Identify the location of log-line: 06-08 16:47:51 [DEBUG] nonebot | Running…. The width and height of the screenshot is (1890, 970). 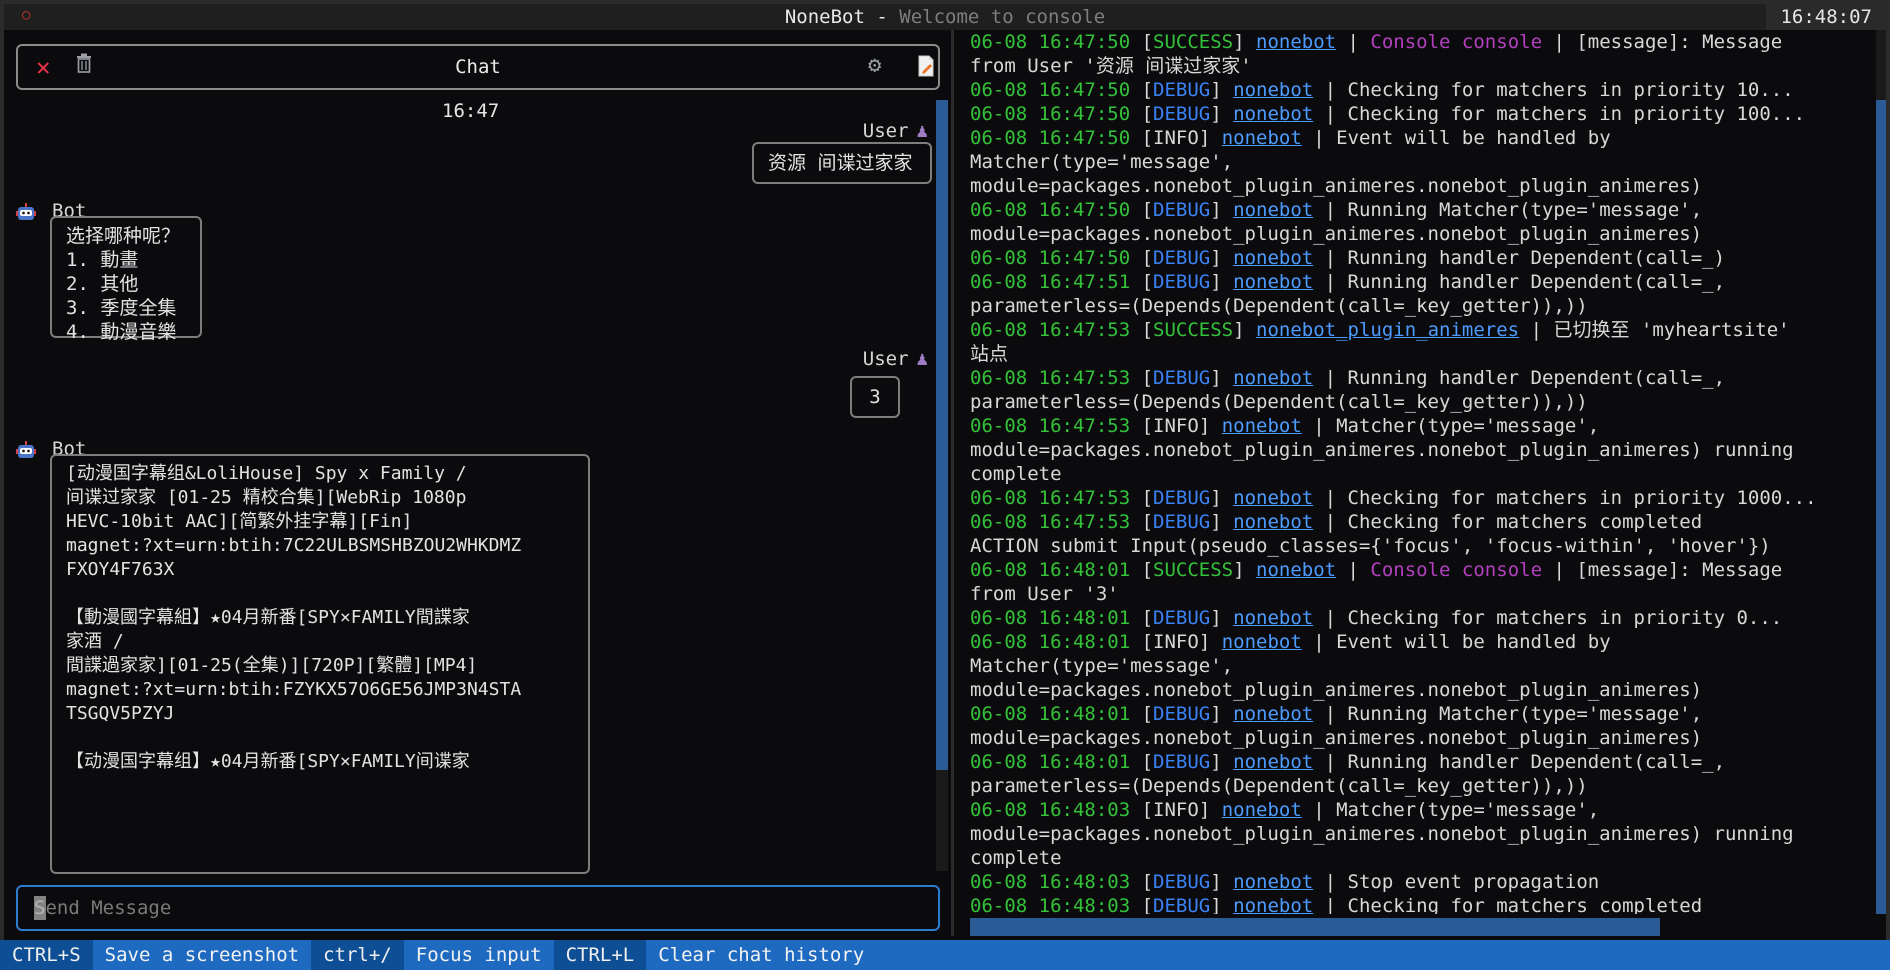
(1348, 294).